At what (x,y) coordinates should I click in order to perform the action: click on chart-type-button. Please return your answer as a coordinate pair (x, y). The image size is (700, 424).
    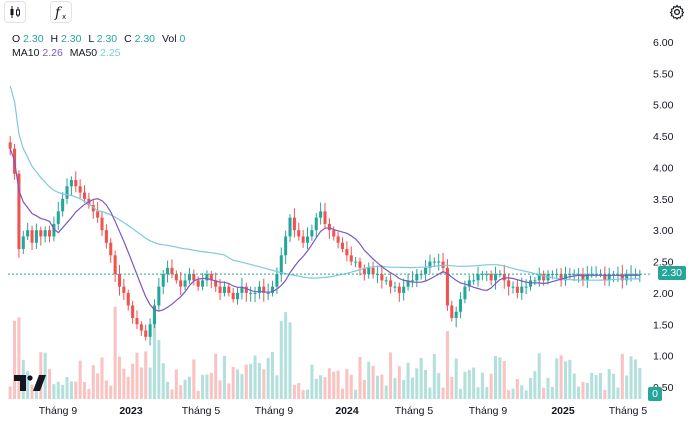
    Looking at the image, I should click on (15, 12).